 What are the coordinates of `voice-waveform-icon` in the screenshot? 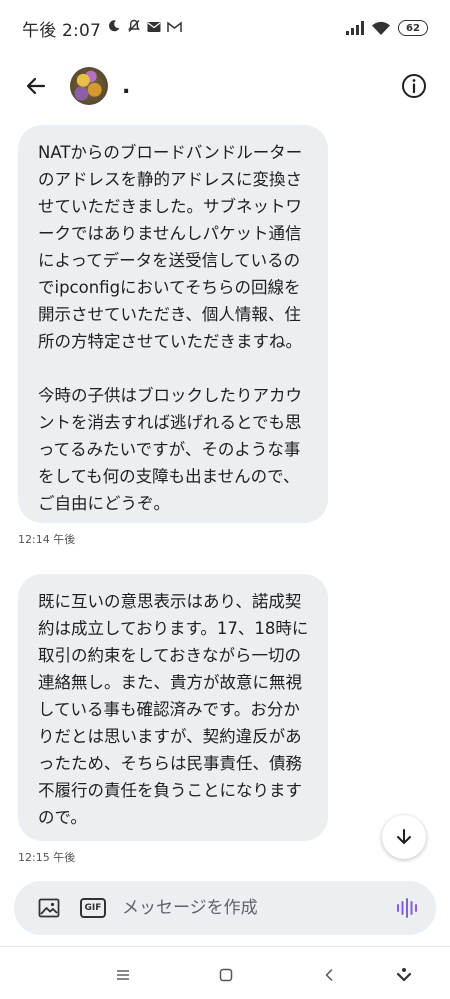 It's located at (407, 908).